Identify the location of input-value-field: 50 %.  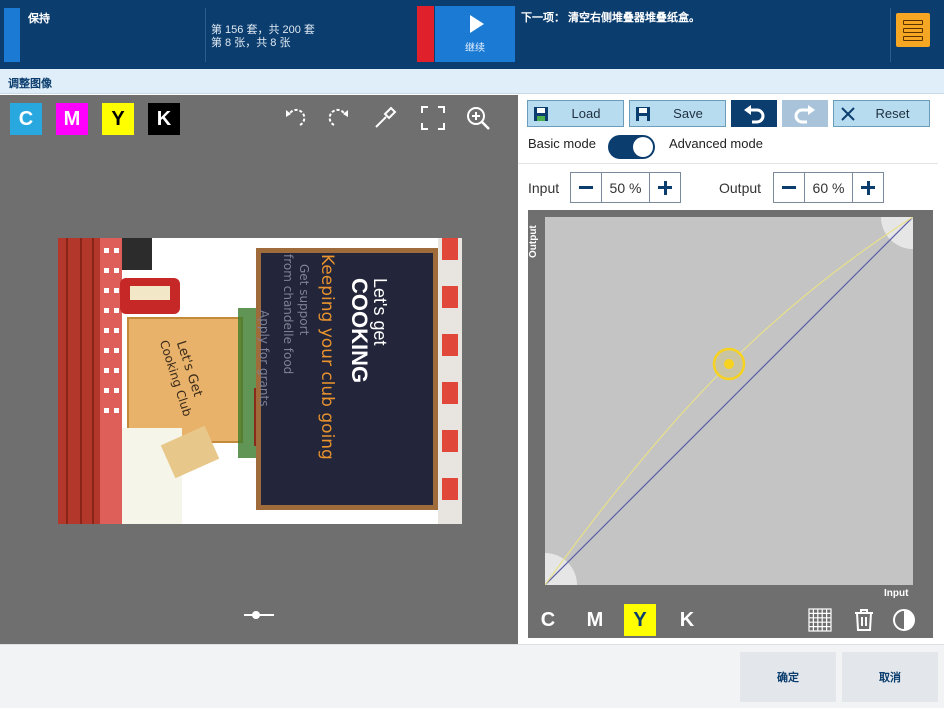
(625, 187).